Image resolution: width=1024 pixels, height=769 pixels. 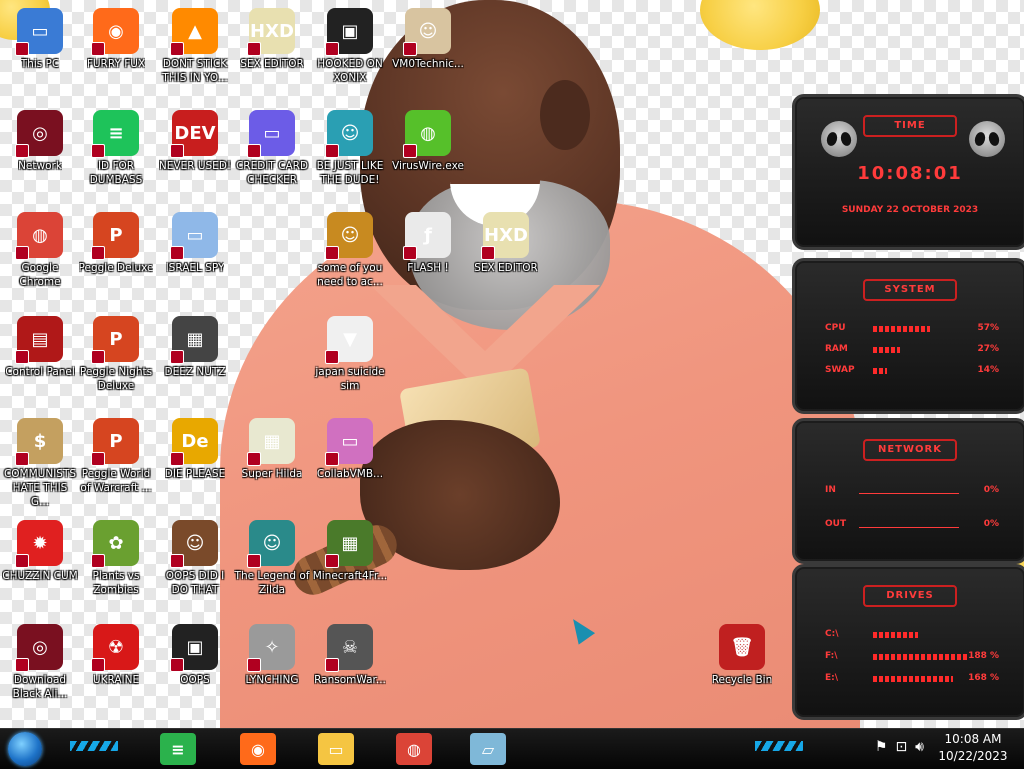 What do you see at coordinates (194, 236) in the screenshot?
I see `app-icon: ▭` at bounding box center [194, 236].